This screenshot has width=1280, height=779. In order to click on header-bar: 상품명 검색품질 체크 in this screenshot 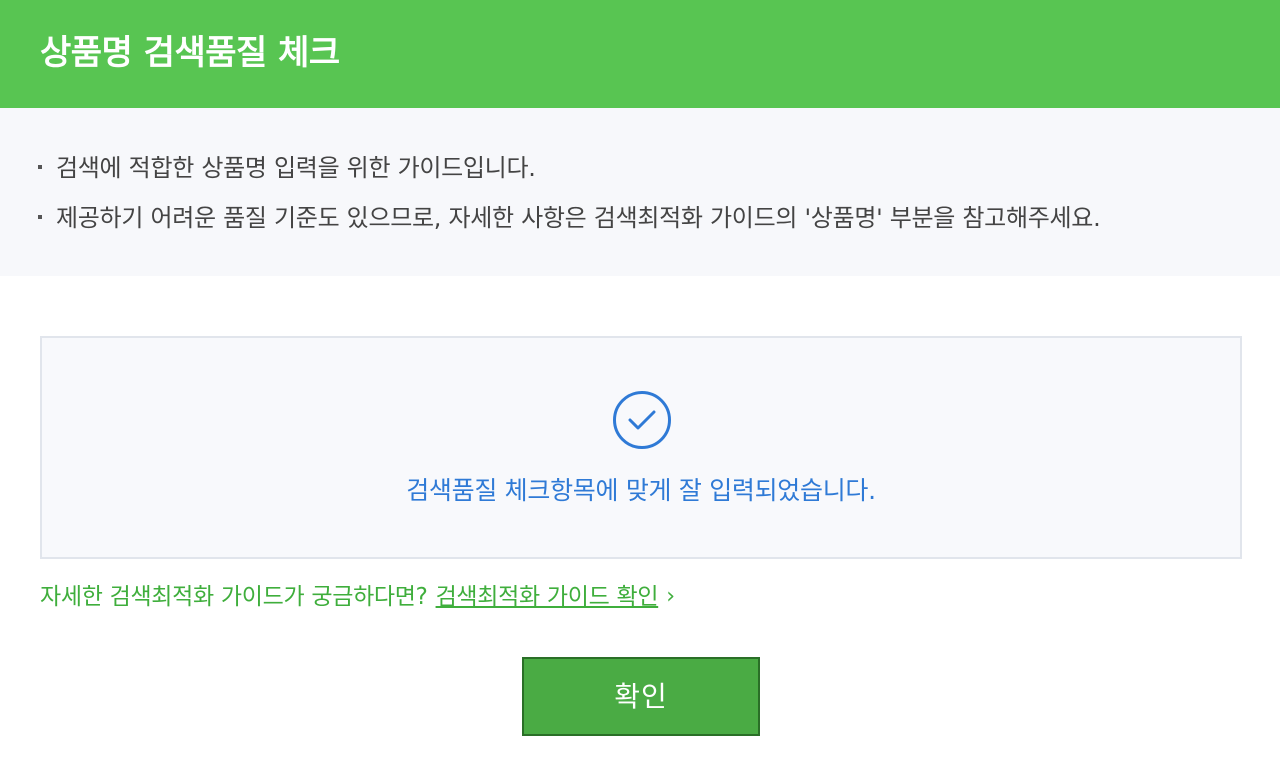, I will do `click(640, 54)`.